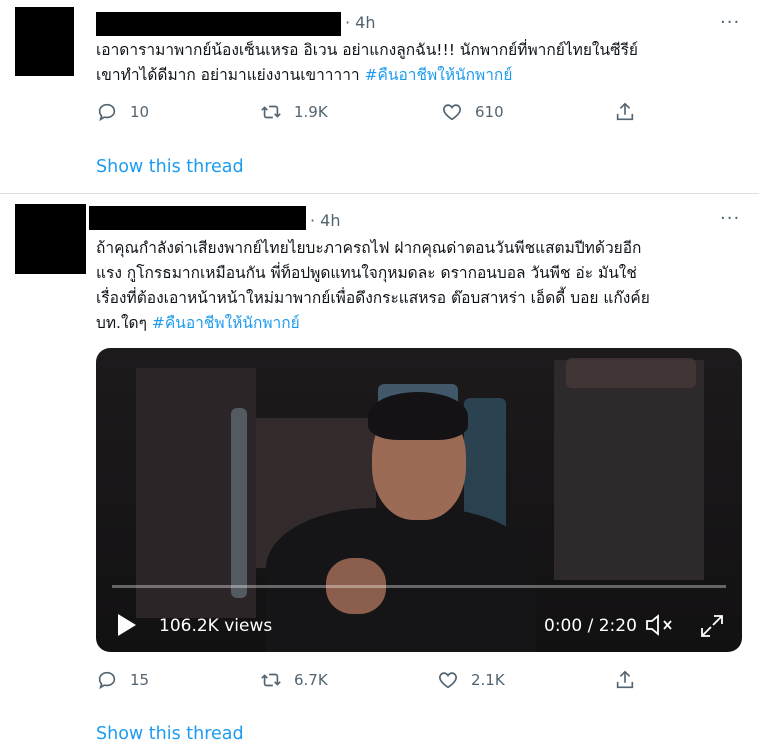 Image resolution: width=759 pixels, height=750 pixels. I want to click on reply-count: 15, so click(140, 680).